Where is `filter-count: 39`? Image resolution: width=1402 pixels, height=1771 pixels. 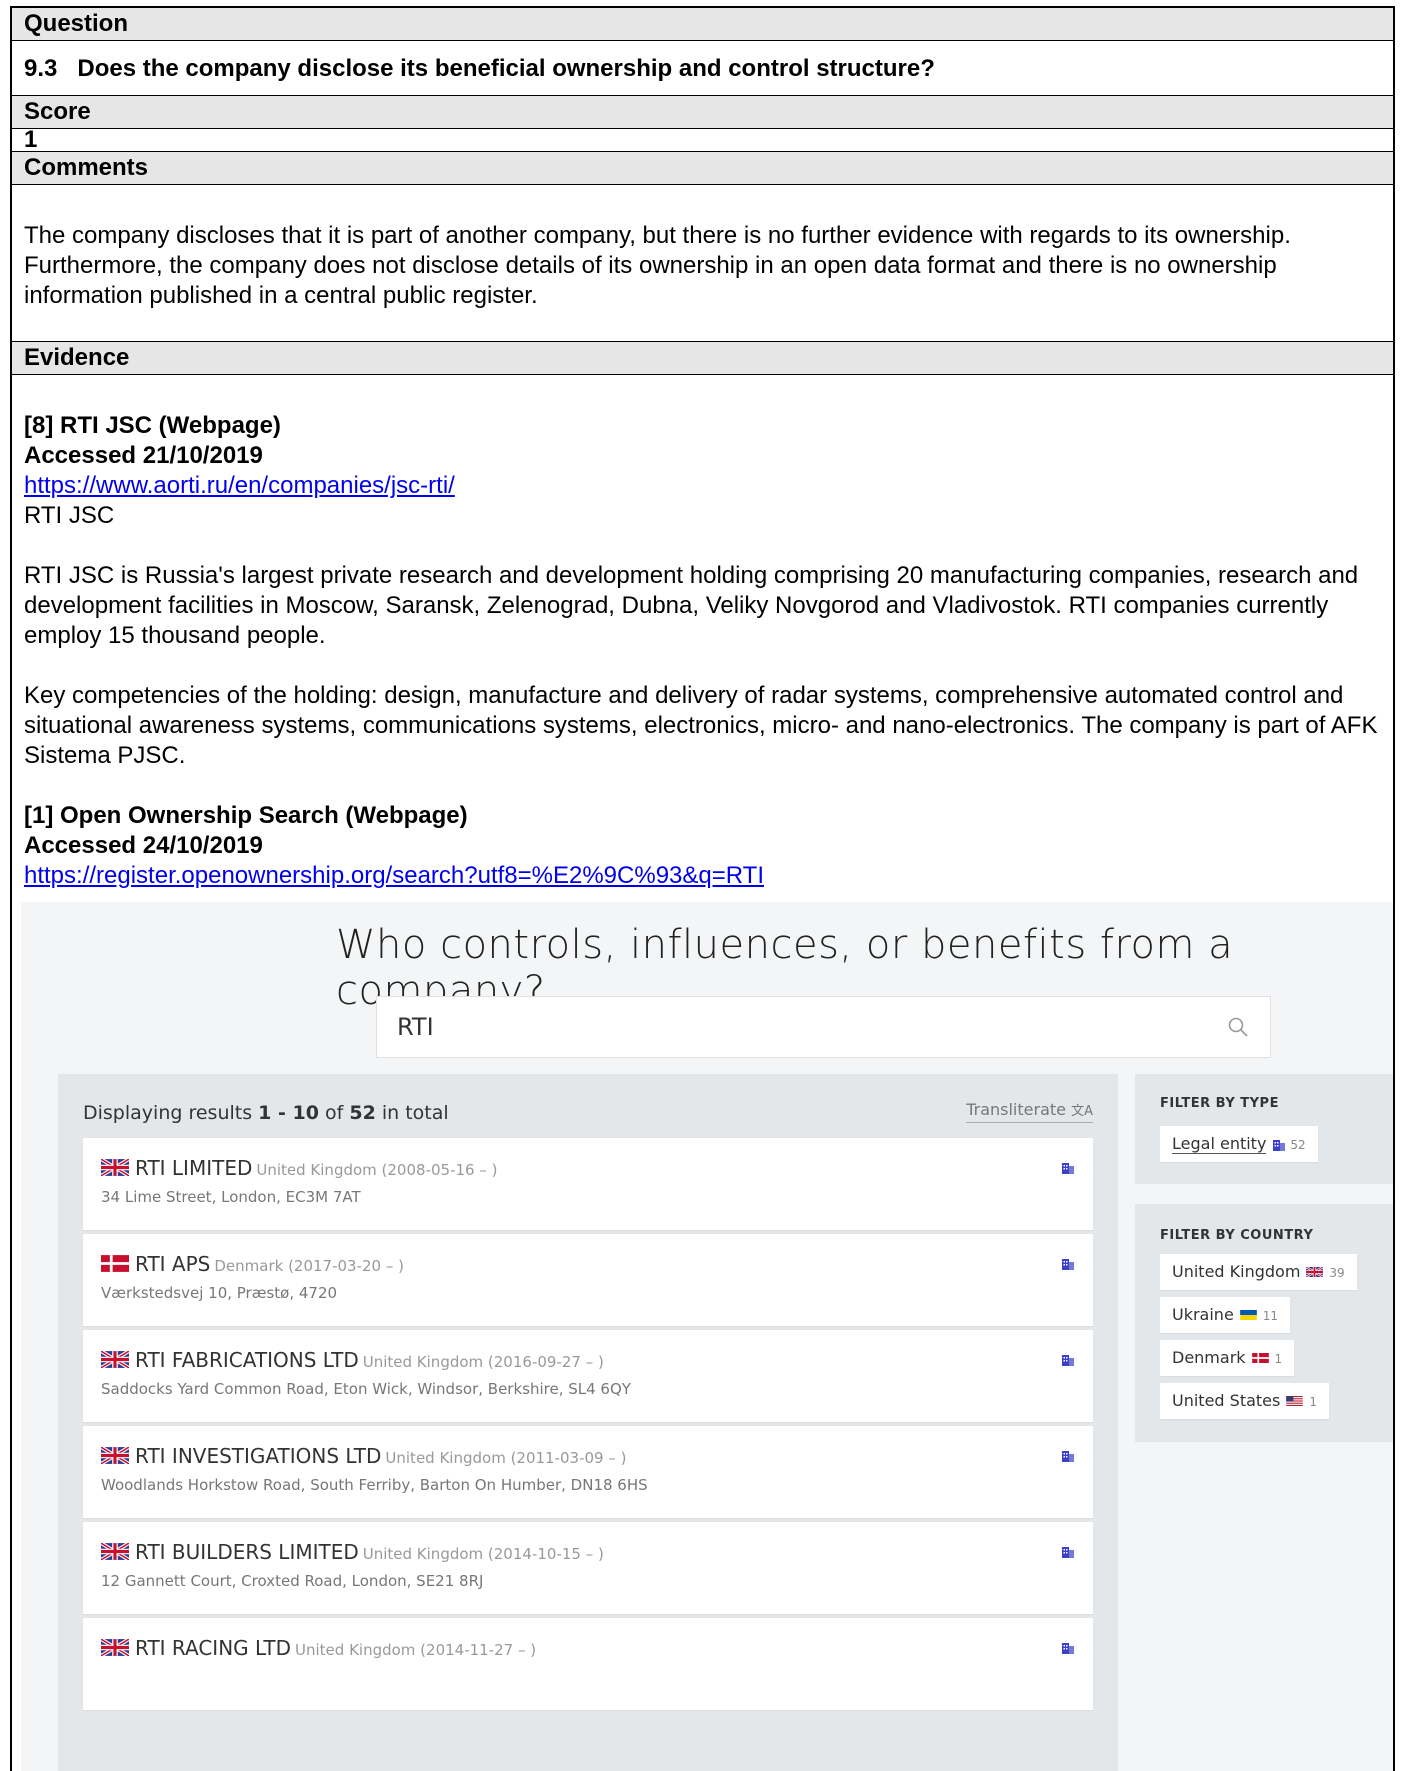
filter-count: 39 is located at coordinates (1337, 1273).